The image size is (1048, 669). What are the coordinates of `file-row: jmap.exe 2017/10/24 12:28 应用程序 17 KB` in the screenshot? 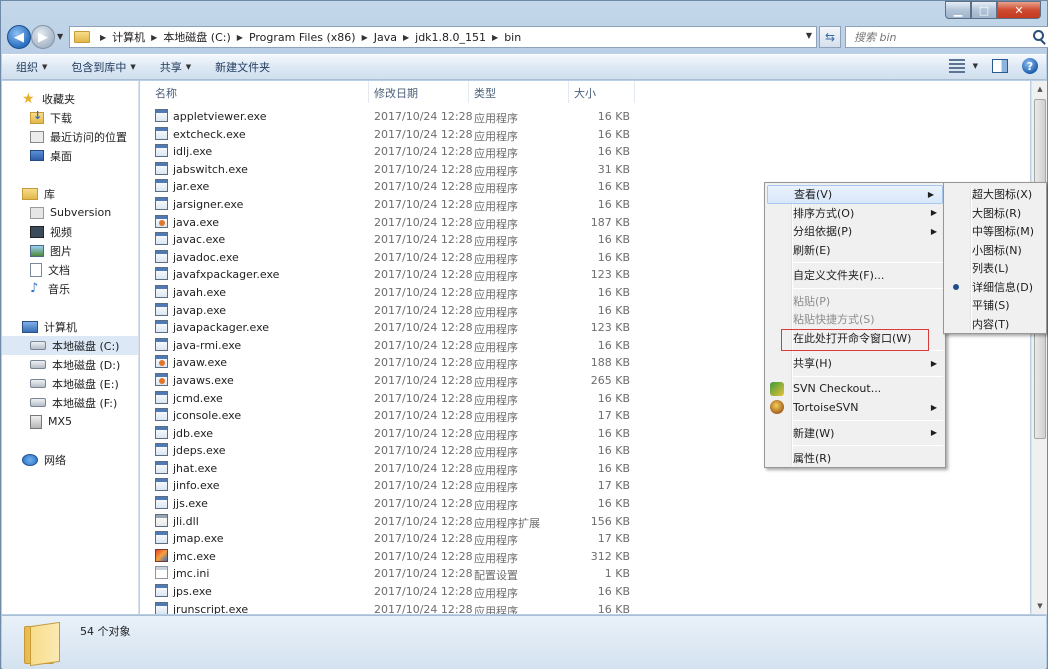 It's located at (585, 539).